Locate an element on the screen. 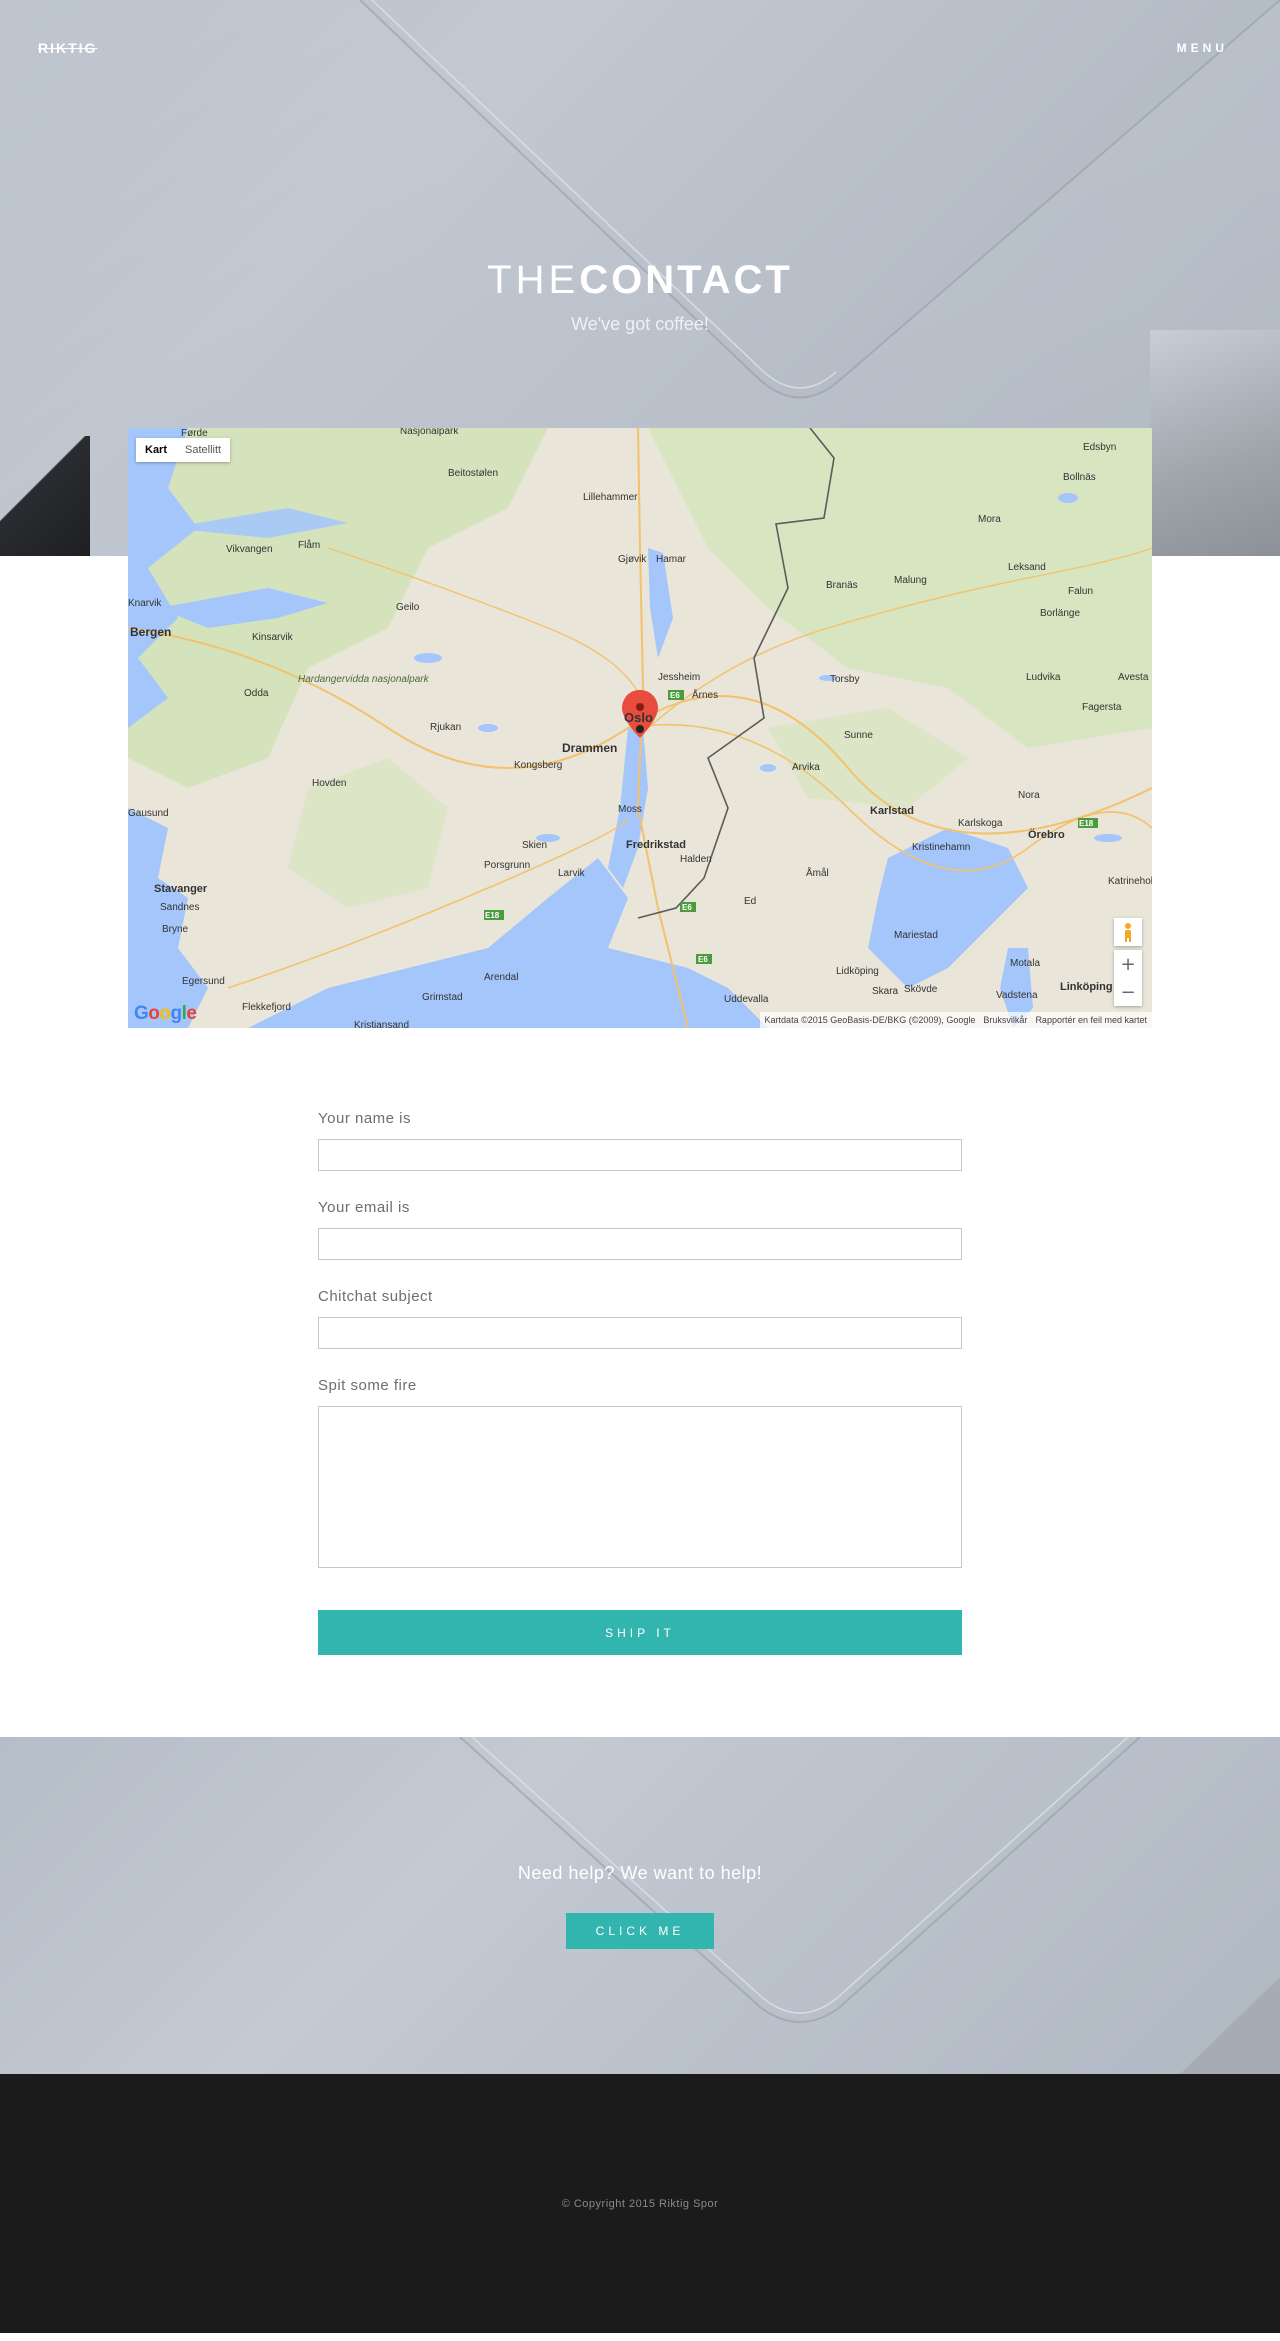 The height and width of the screenshot is (2341, 1280). map-label: Vikvangen is located at coordinates (249, 549).